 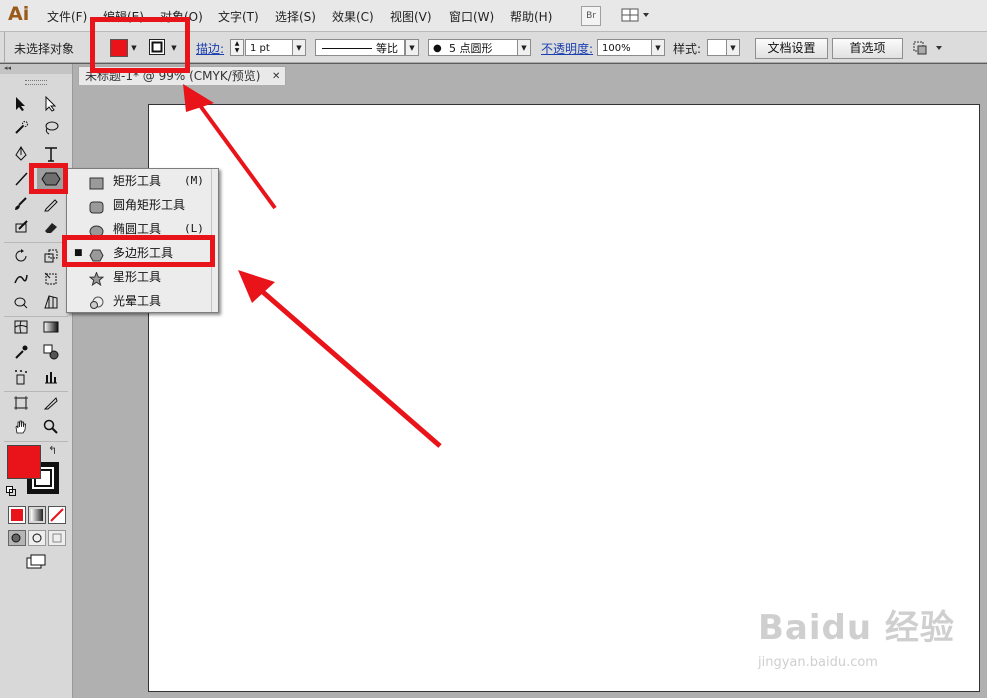 What do you see at coordinates (856, 628) in the screenshot?
I see `watermark-logo: Baidu 经验` at bounding box center [856, 628].